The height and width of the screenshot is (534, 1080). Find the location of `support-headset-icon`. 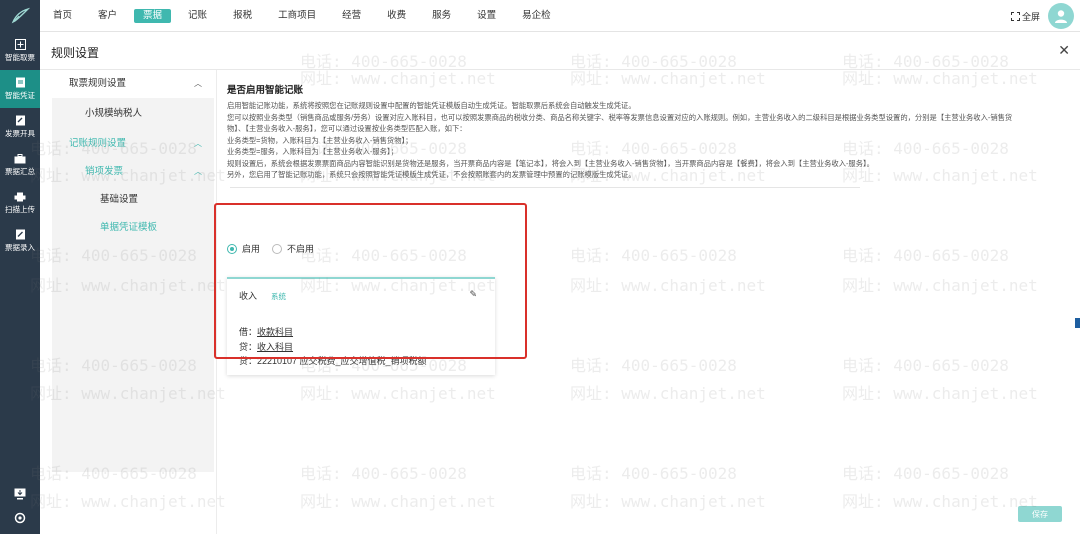

support-headset-icon is located at coordinates (20, 518).